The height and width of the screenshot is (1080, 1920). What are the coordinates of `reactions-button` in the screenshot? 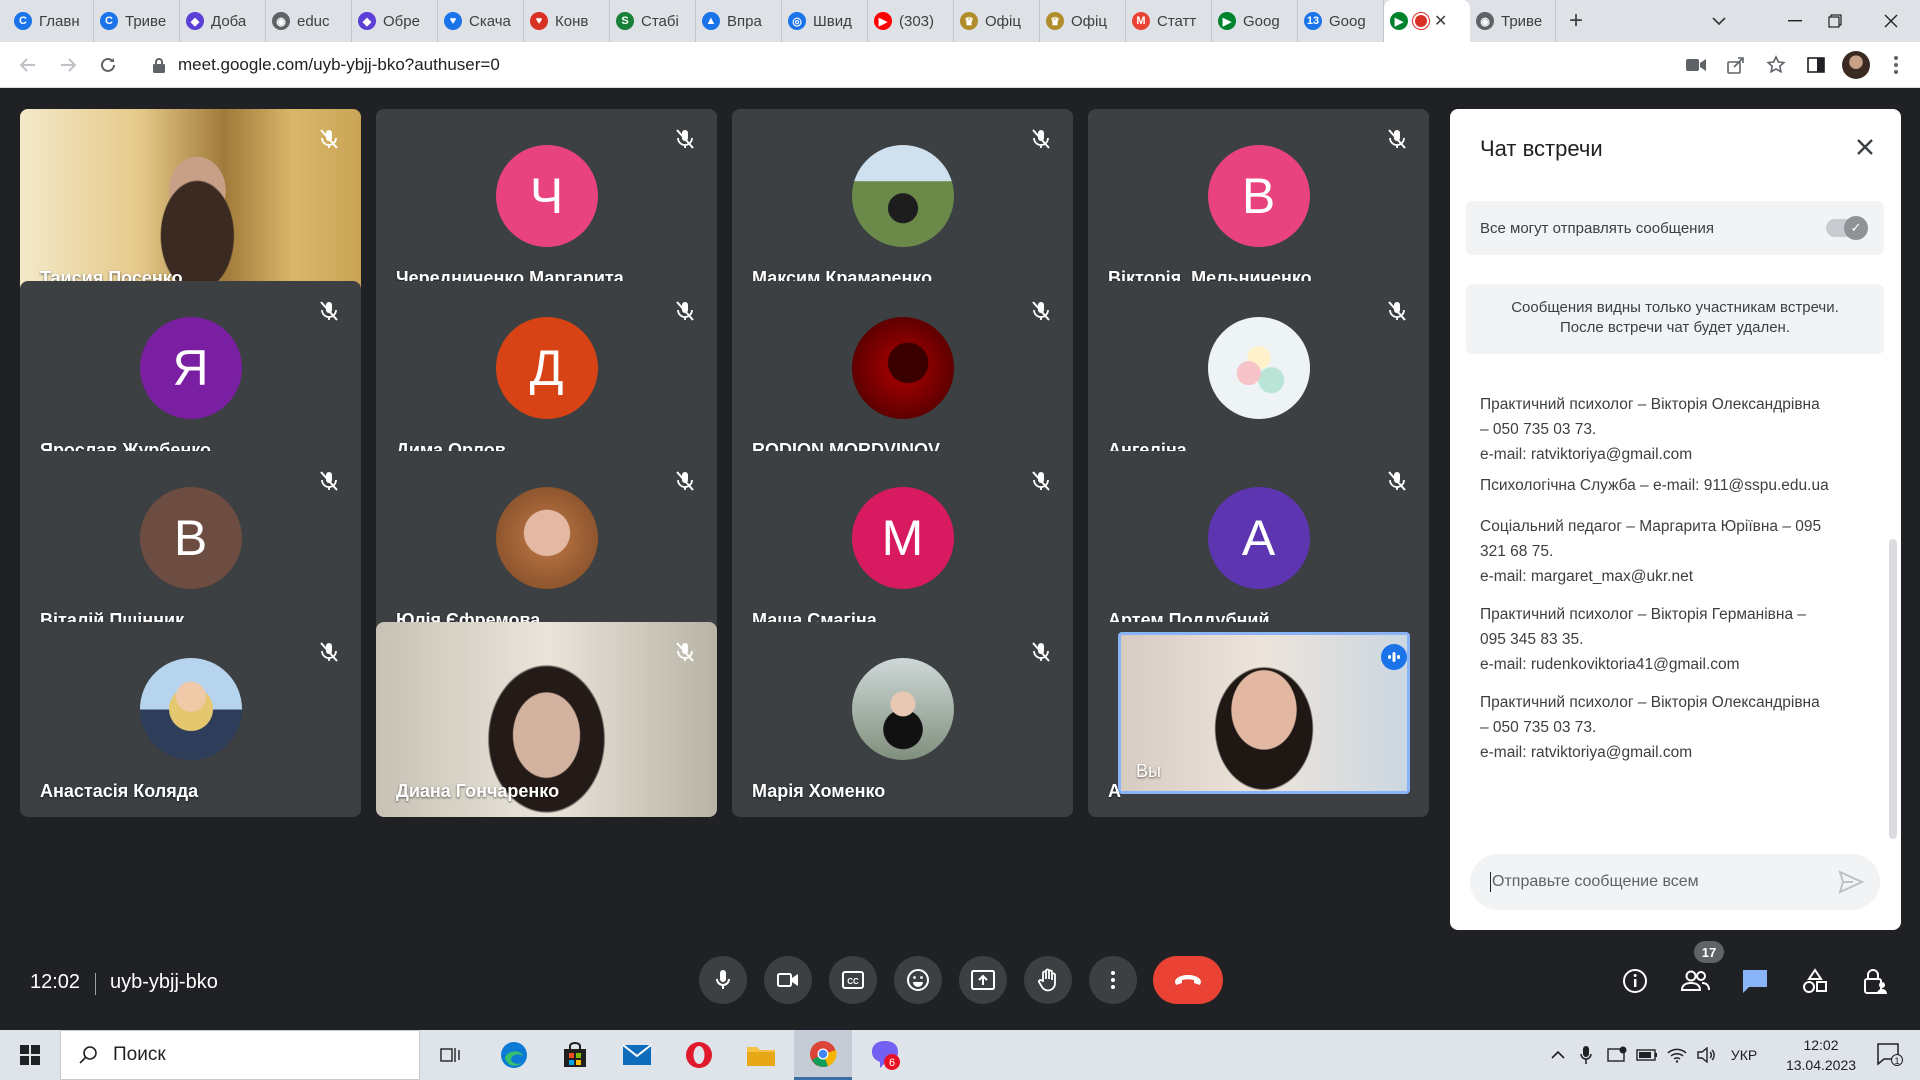 It's located at (918, 980).